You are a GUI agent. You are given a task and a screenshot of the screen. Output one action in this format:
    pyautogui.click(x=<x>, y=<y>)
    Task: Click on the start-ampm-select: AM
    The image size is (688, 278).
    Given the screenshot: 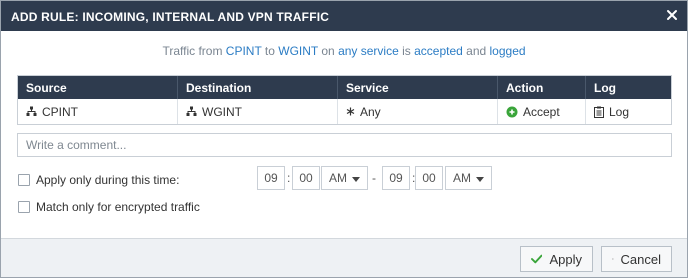 What is the action you would take?
    pyautogui.click(x=344, y=178)
    